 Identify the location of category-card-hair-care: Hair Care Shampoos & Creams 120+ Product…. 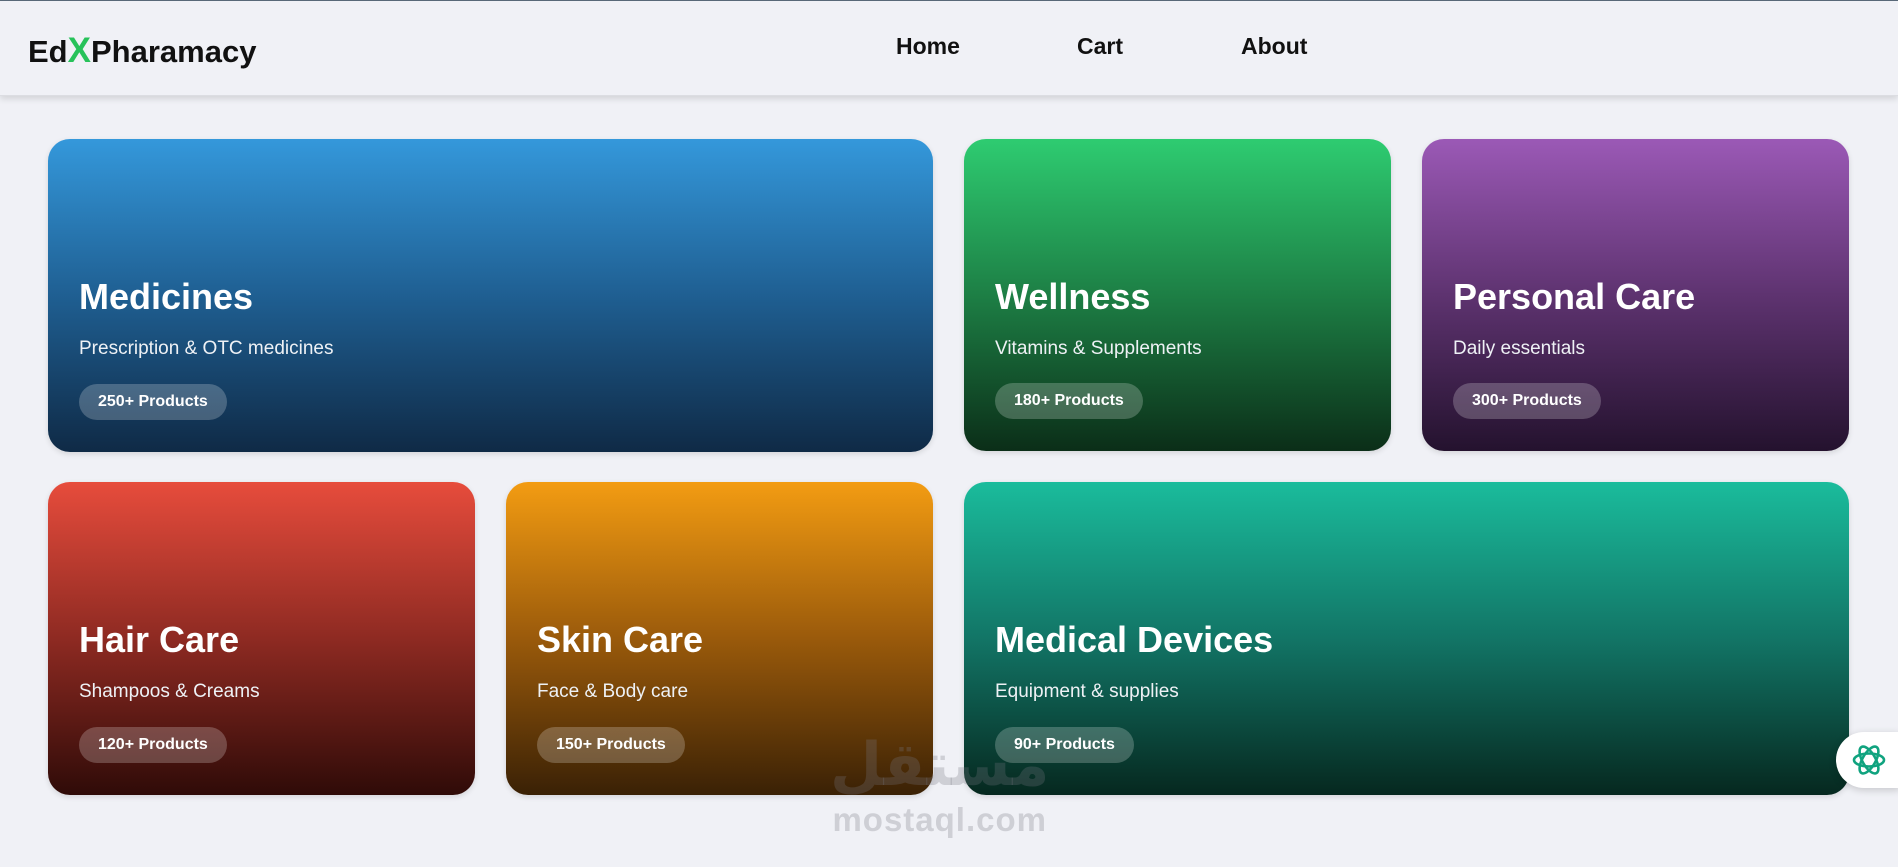
(261, 638).